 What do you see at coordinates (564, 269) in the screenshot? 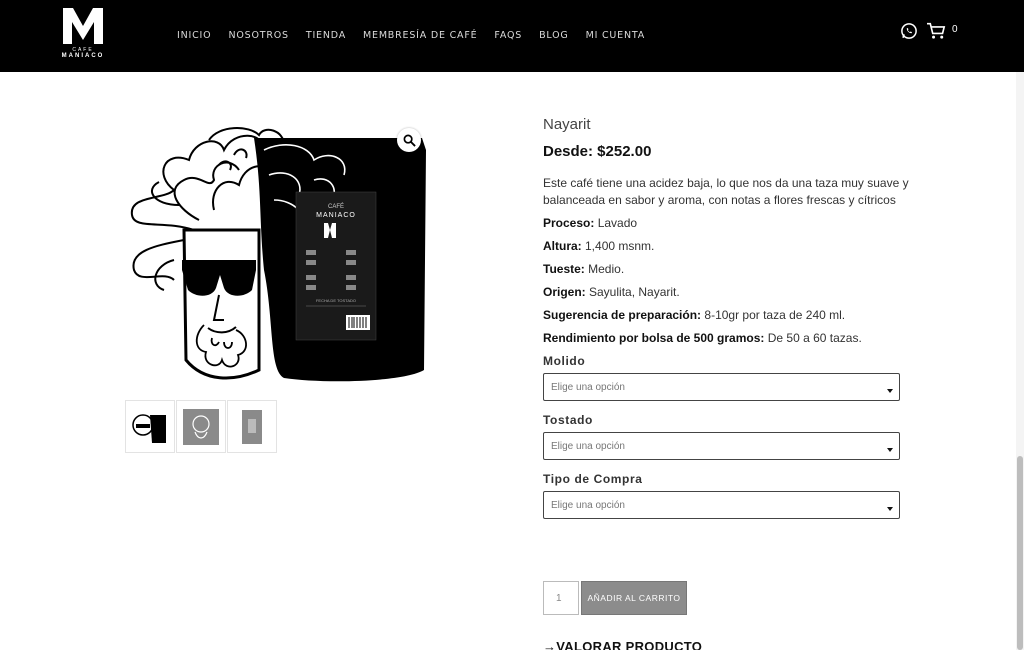
I see `attr-label: Tueste:` at bounding box center [564, 269].